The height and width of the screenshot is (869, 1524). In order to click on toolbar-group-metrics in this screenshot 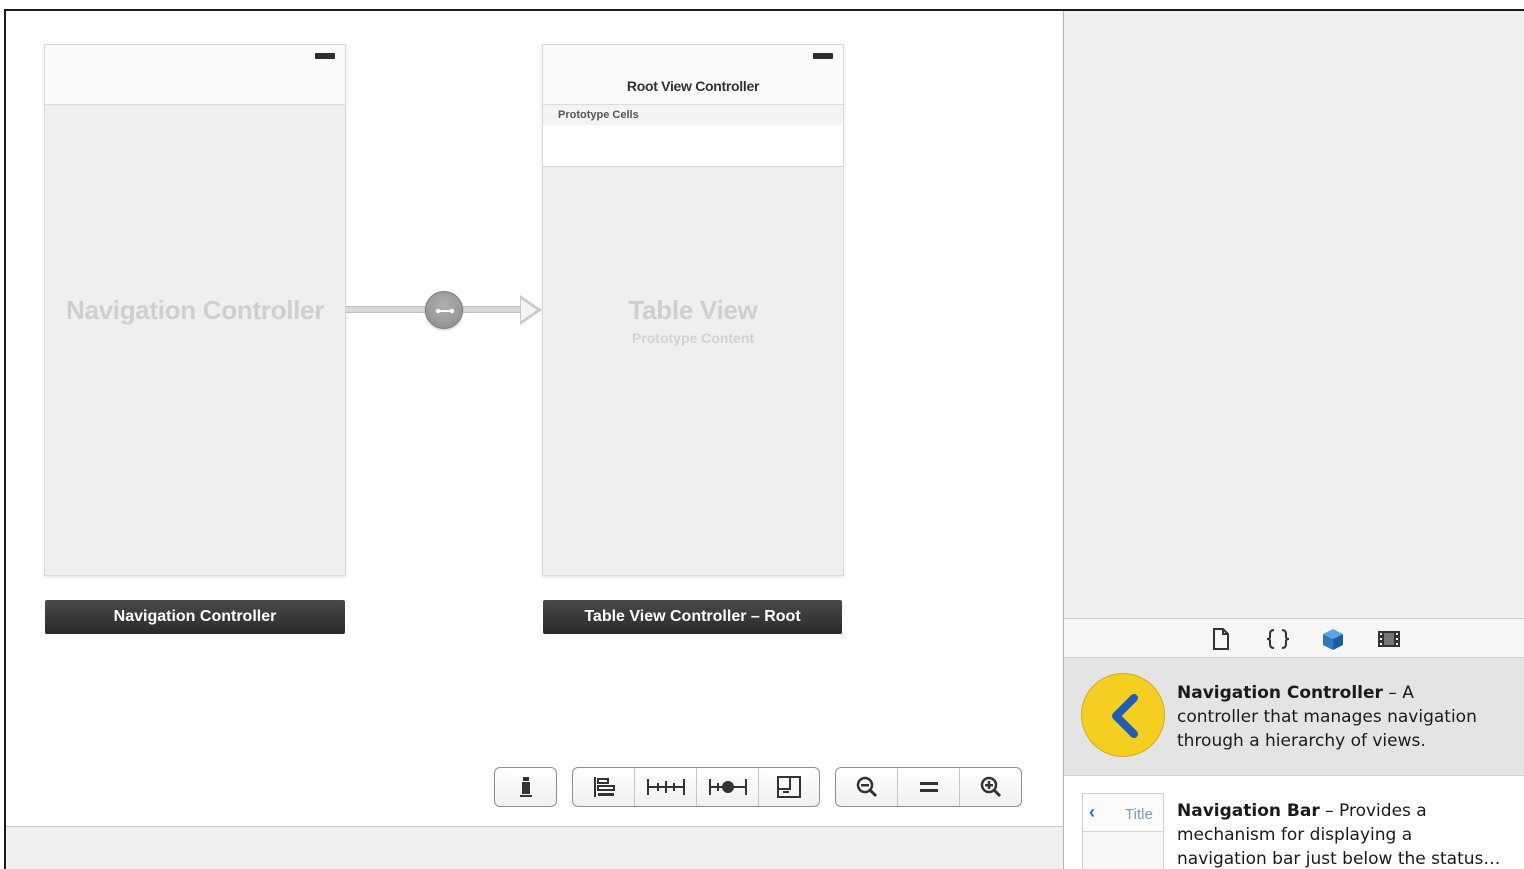, I will do `click(525, 787)`.